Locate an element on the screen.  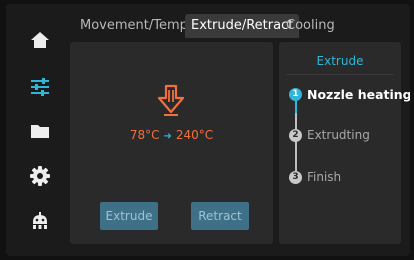
arrow-right-icon: ➜ is located at coordinates (167, 136).